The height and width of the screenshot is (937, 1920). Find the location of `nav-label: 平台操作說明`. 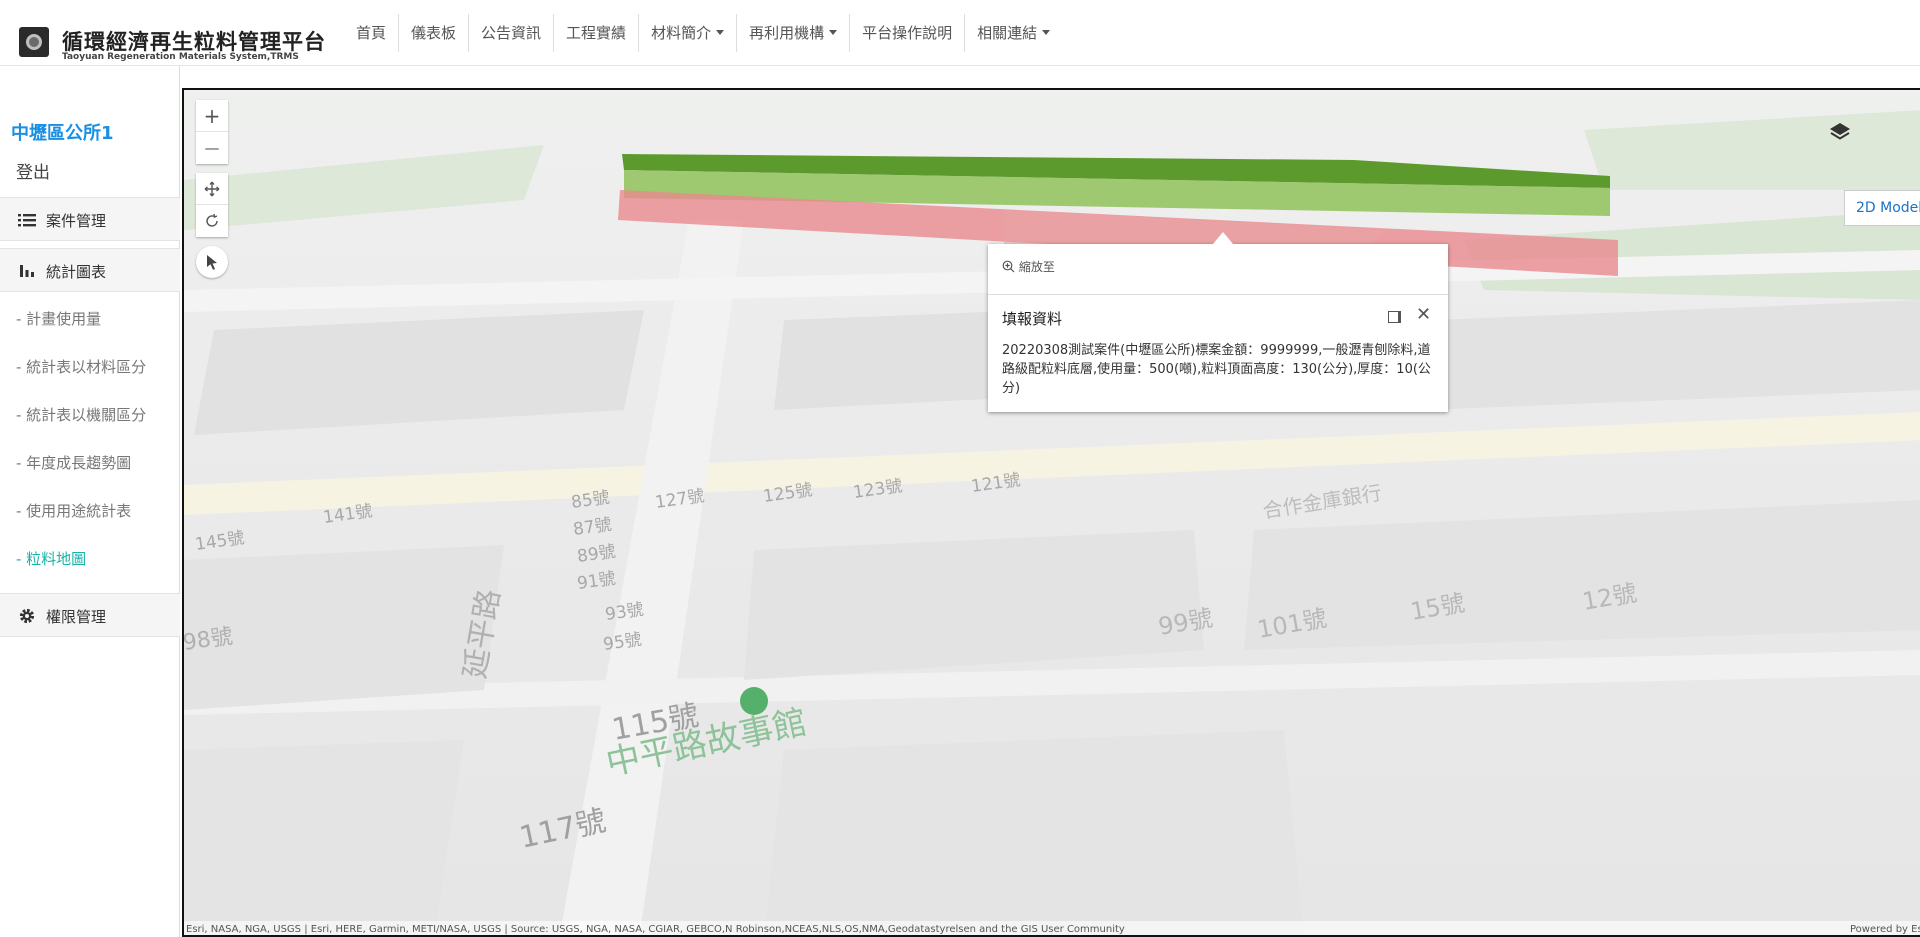

nav-label: 平台操作說明 is located at coordinates (907, 33).